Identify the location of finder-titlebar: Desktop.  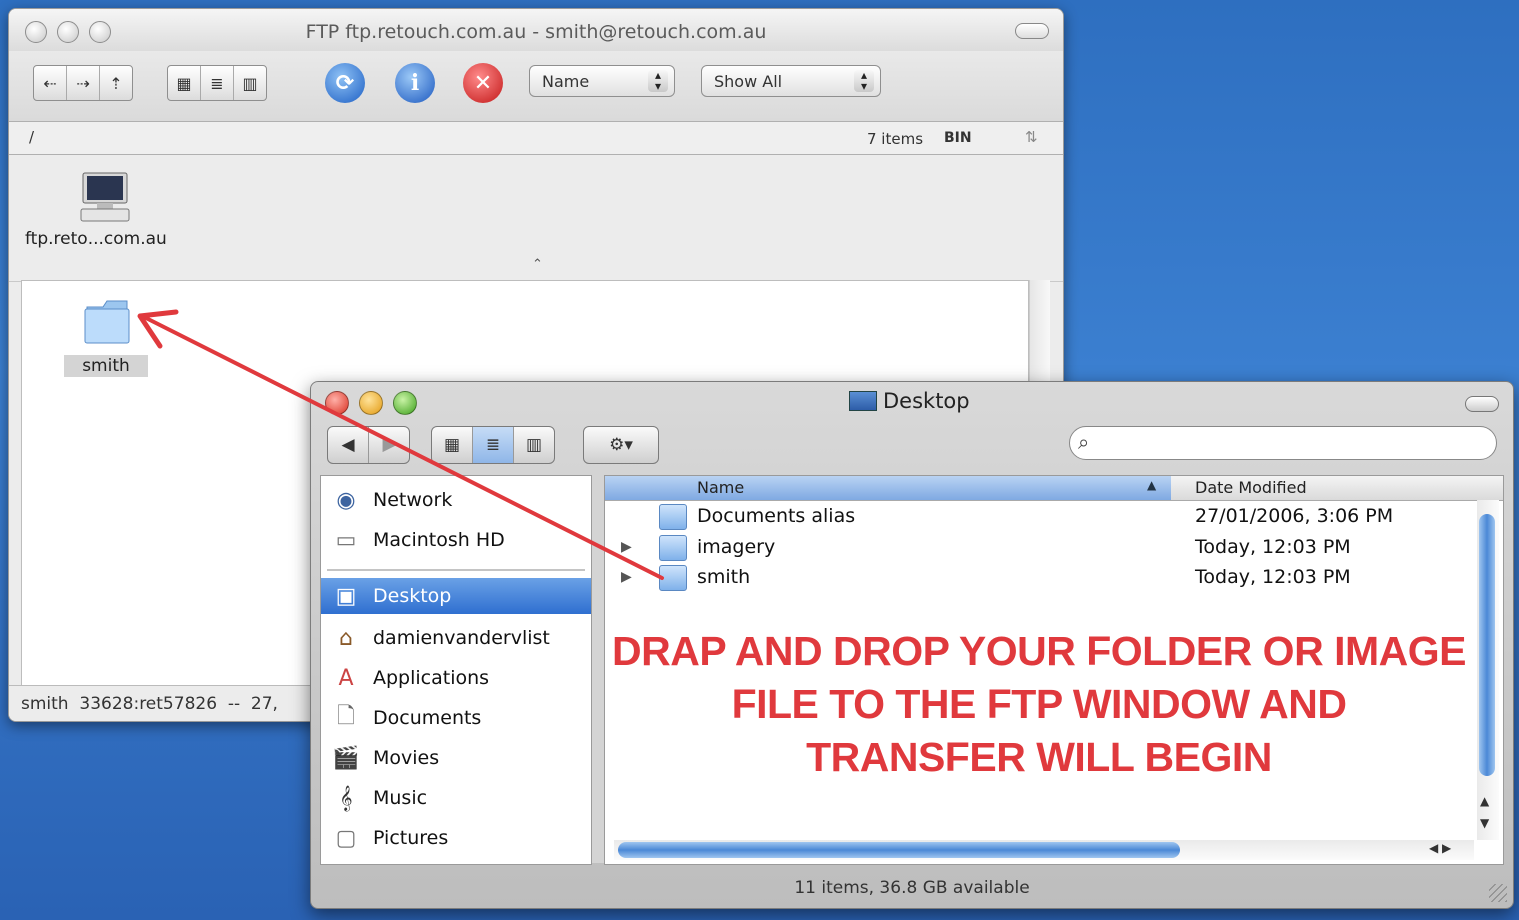
(912, 402).